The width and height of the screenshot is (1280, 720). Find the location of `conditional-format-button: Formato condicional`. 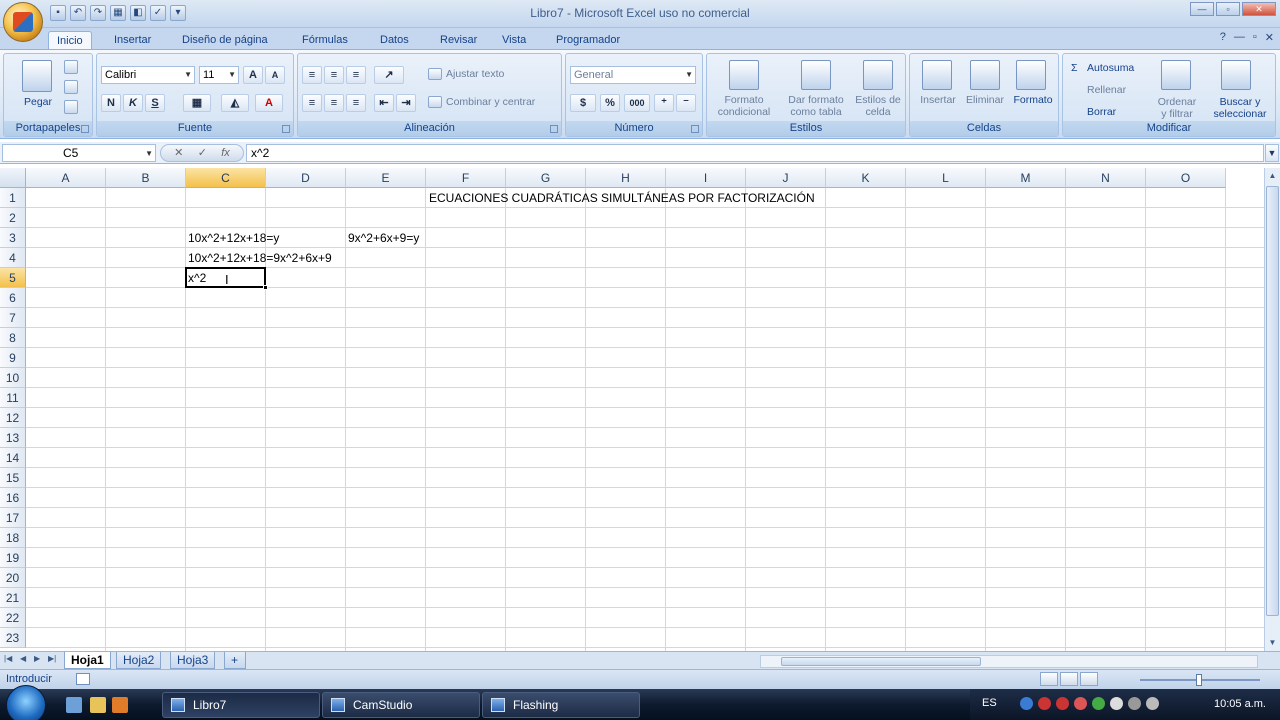

conditional-format-button: Formato condicional is located at coordinates (744, 106).